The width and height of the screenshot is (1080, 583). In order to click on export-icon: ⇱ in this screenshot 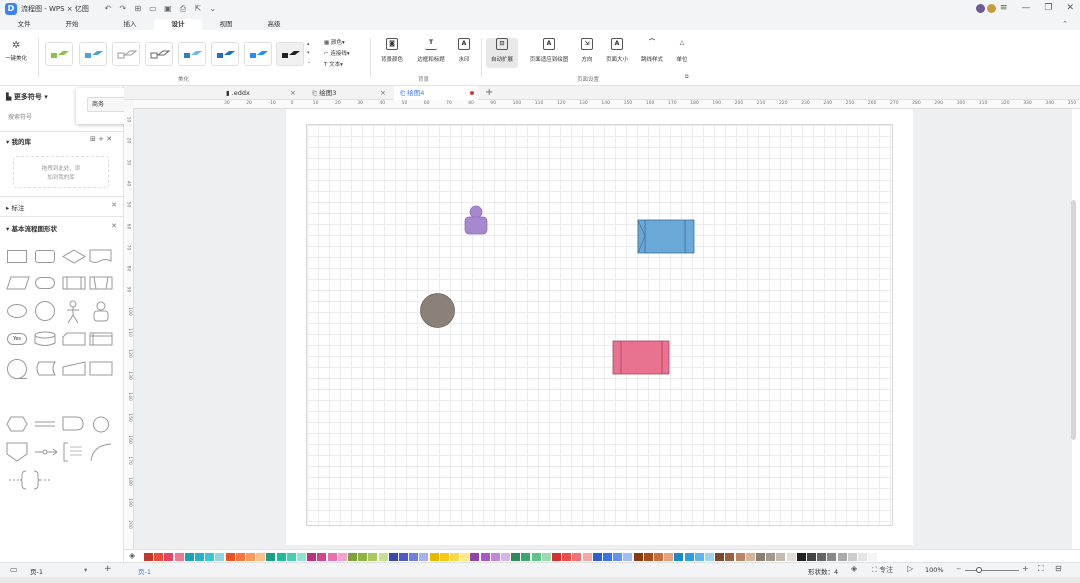, I will do `click(198, 9)`.